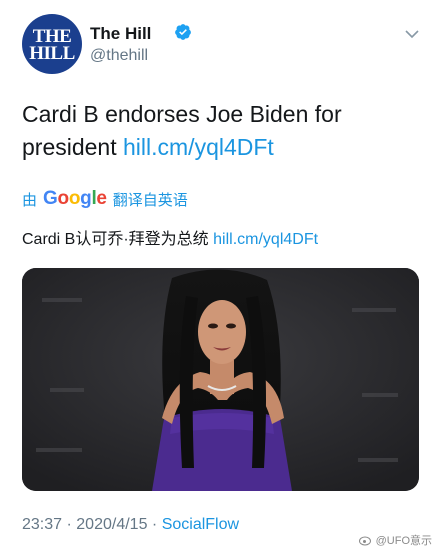  Describe the element at coordinates (115, 239) in the screenshot. I see `translated-body: Cardi B认可乔·拜登为总统` at that location.